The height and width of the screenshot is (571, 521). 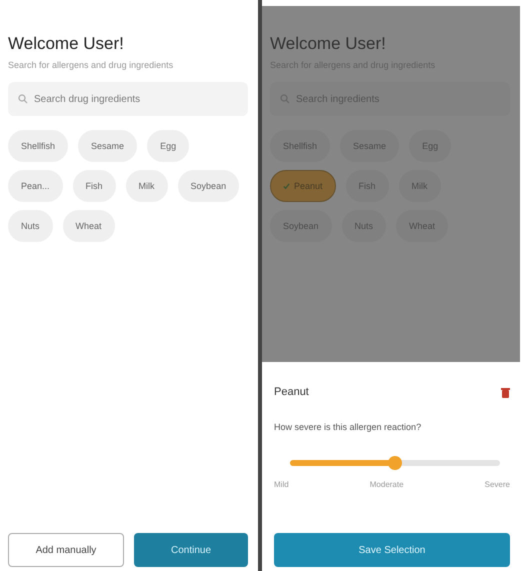 I want to click on allergen-chip: Peanut, so click(x=303, y=186).